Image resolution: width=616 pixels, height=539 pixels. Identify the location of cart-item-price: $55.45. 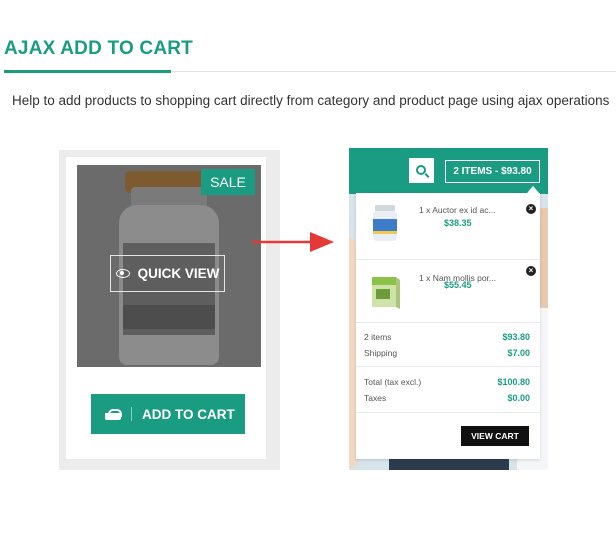
(458, 285).